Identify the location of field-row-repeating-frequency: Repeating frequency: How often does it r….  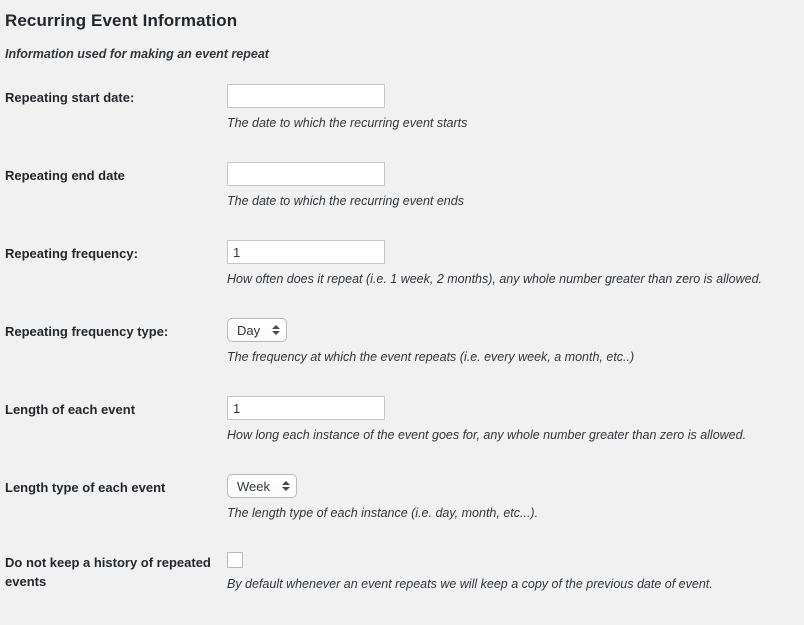
(404, 279).